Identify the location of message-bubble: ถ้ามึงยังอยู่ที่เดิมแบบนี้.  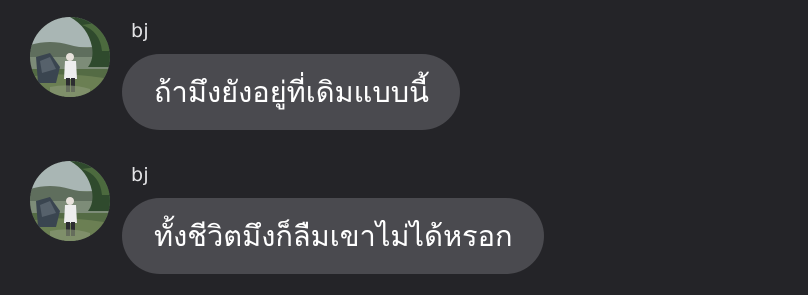
(291, 92).